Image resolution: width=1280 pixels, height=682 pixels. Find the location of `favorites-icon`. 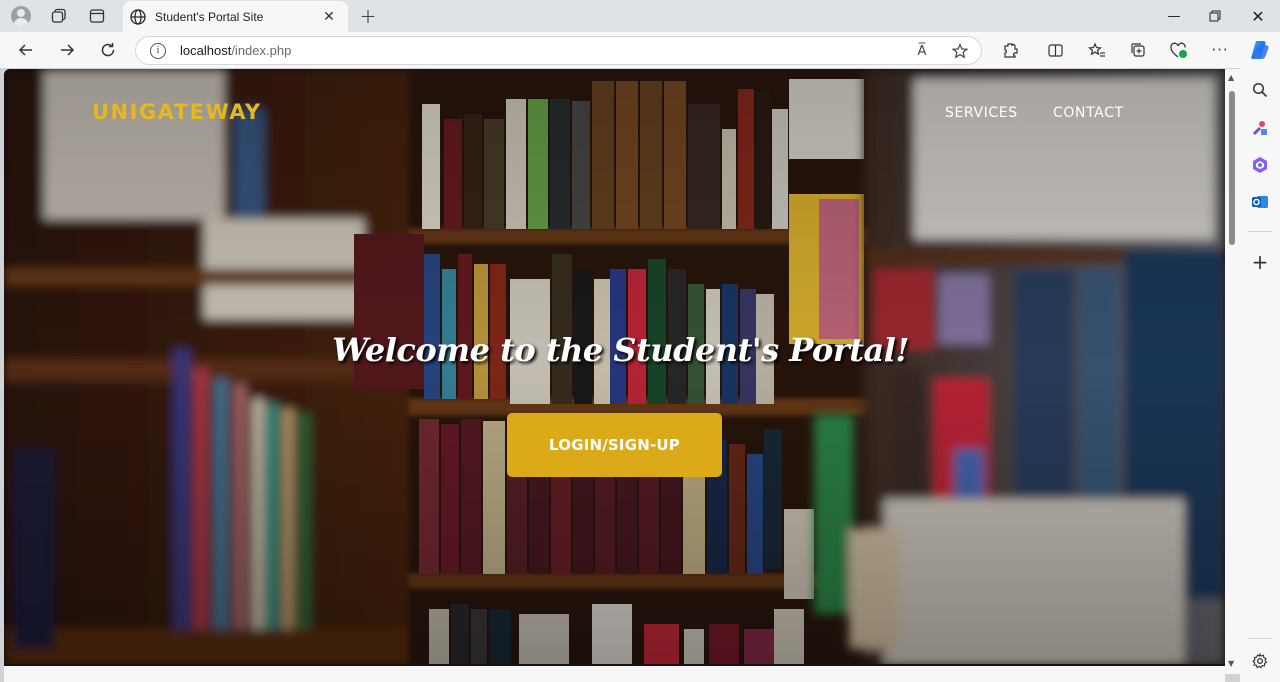

favorites-icon is located at coordinates (1097, 50).